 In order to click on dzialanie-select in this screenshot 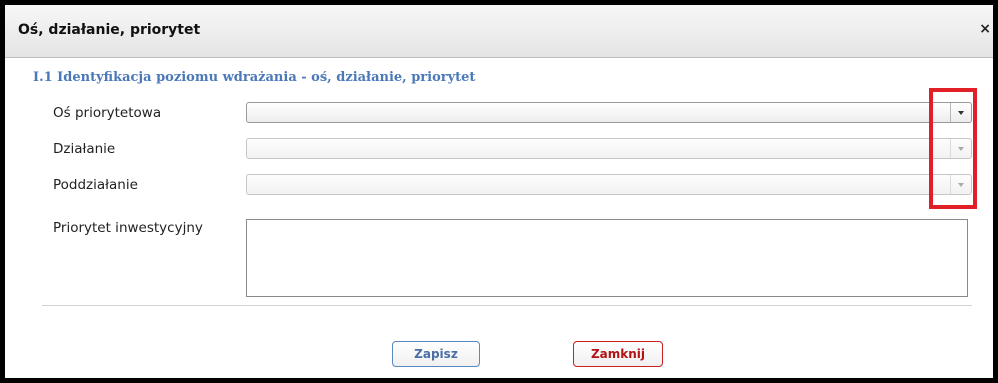, I will do `click(609, 148)`.